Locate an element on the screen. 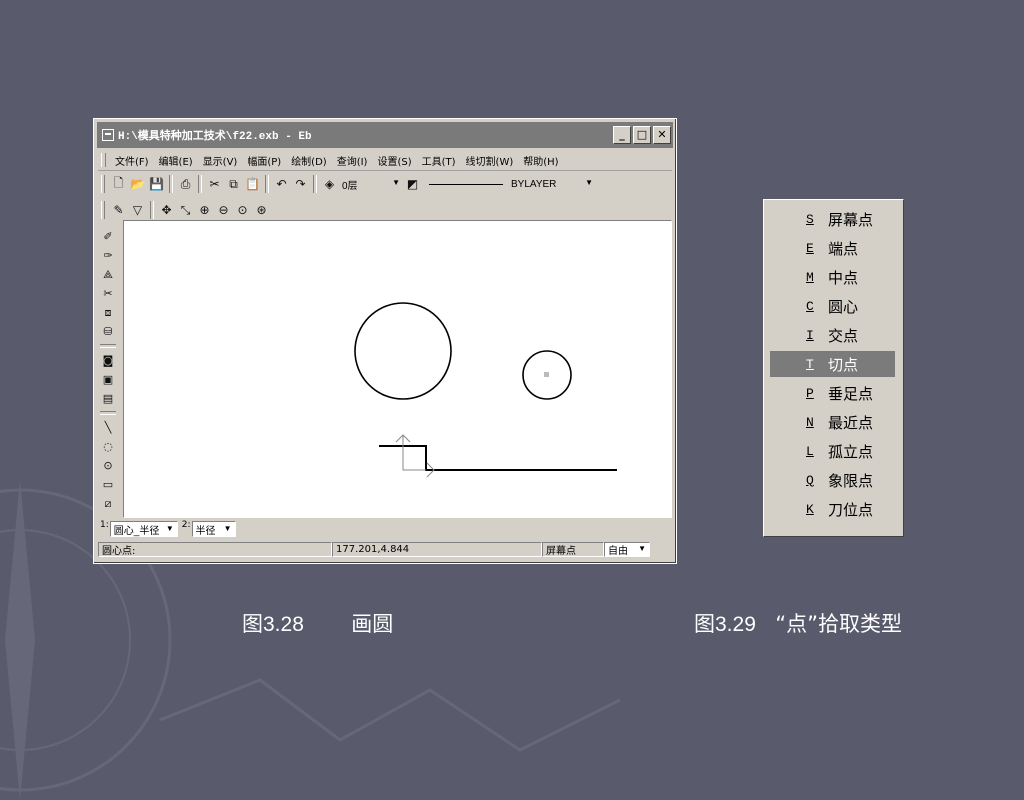 This screenshot has height=800, width=1024. menu-item-screen-point: S 屏幕点 is located at coordinates (832, 219).